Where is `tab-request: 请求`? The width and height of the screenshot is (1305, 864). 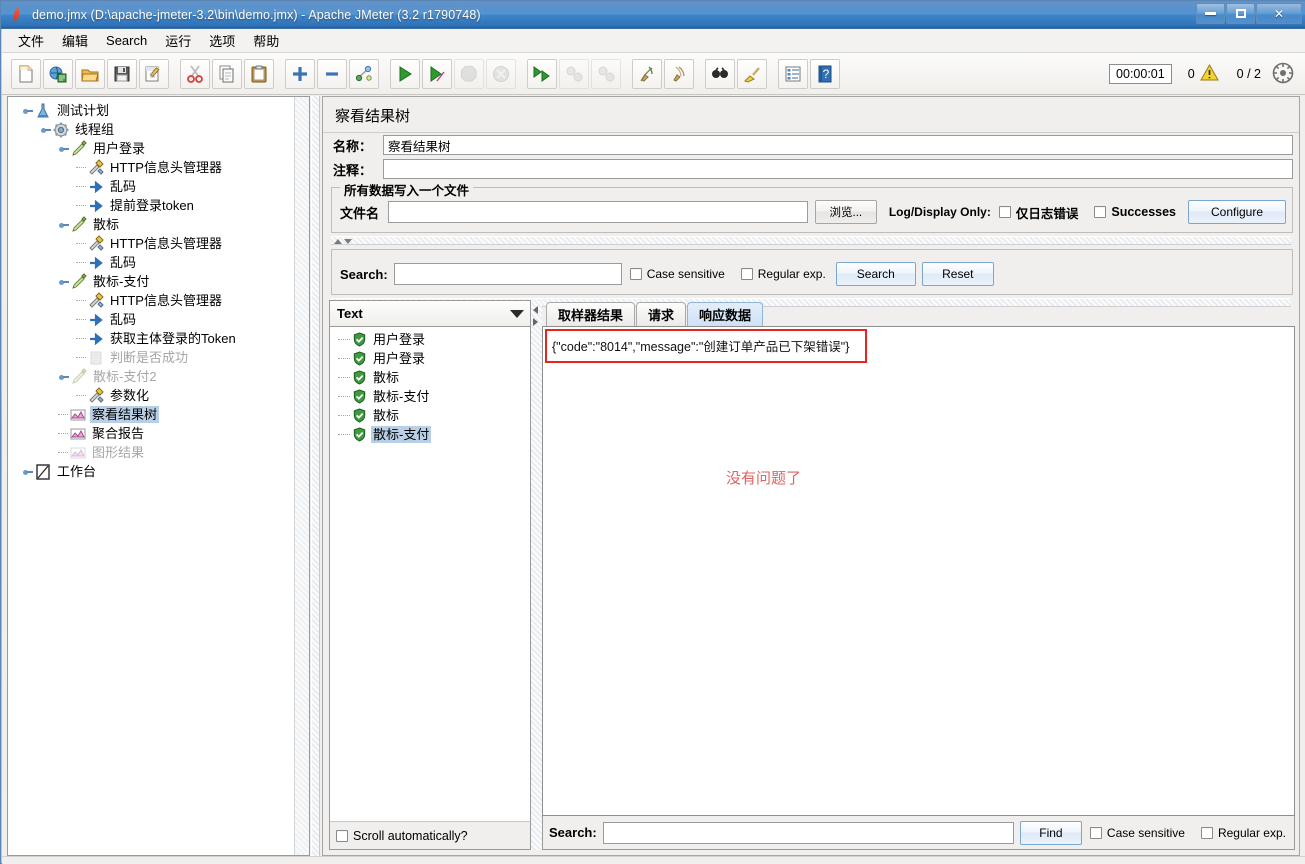 tab-request: 请求 is located at coordinates (661, 314).